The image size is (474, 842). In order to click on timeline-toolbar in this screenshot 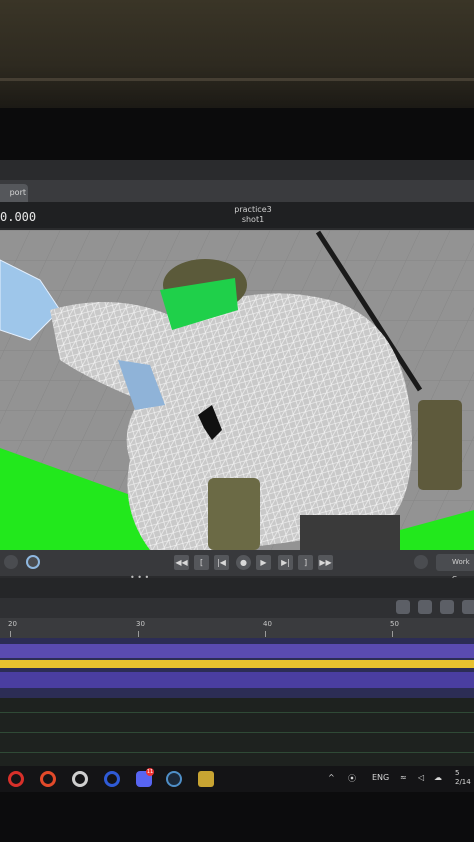, I will do `click(237, 608)`.